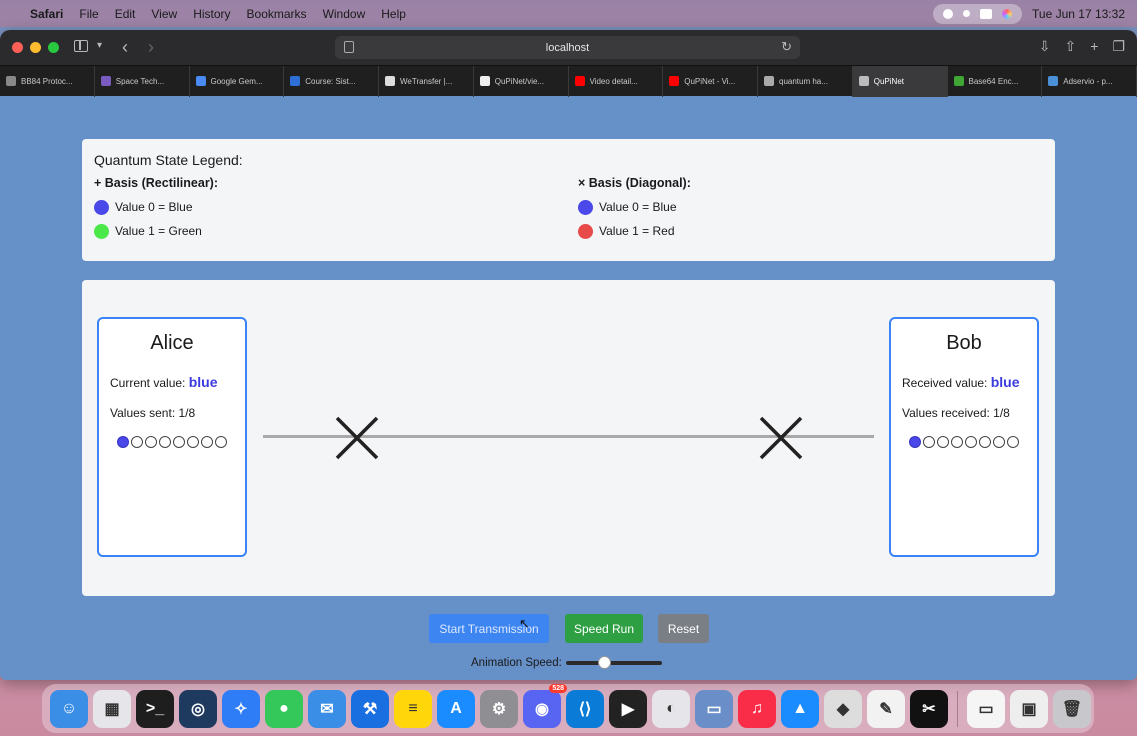 The image size is (1137, 736). Describe the element at coordinates (1071, 46) in the screenshot. I see `share-icon: ⇧` at that location.